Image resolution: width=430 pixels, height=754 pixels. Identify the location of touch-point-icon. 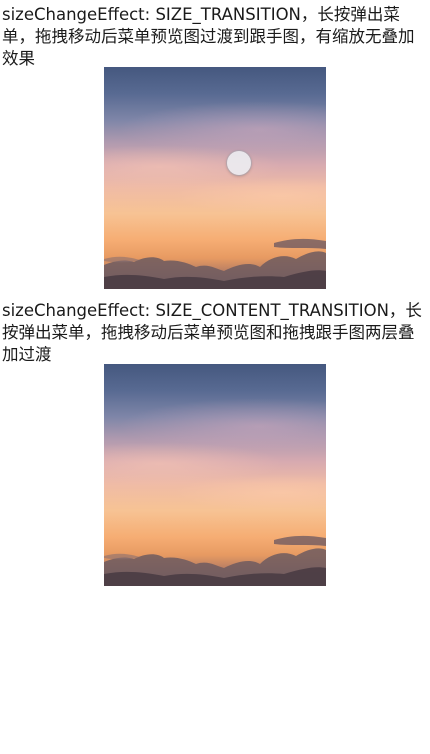
(239, 163).